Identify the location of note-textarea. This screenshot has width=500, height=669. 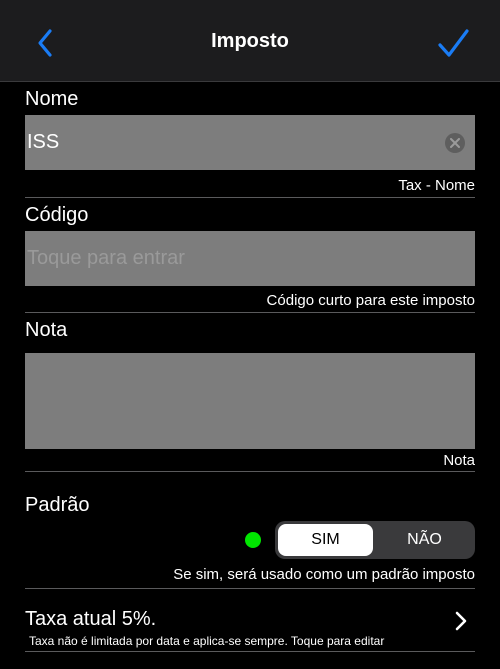
(250, 401).